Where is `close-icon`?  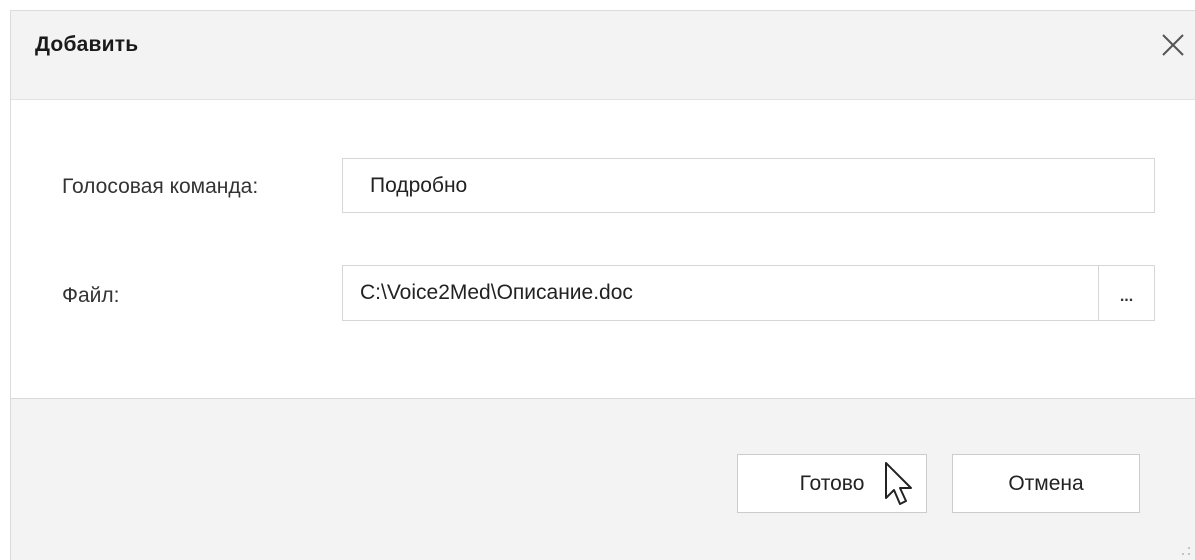
close-icon is located at coordinates (1173, 45).